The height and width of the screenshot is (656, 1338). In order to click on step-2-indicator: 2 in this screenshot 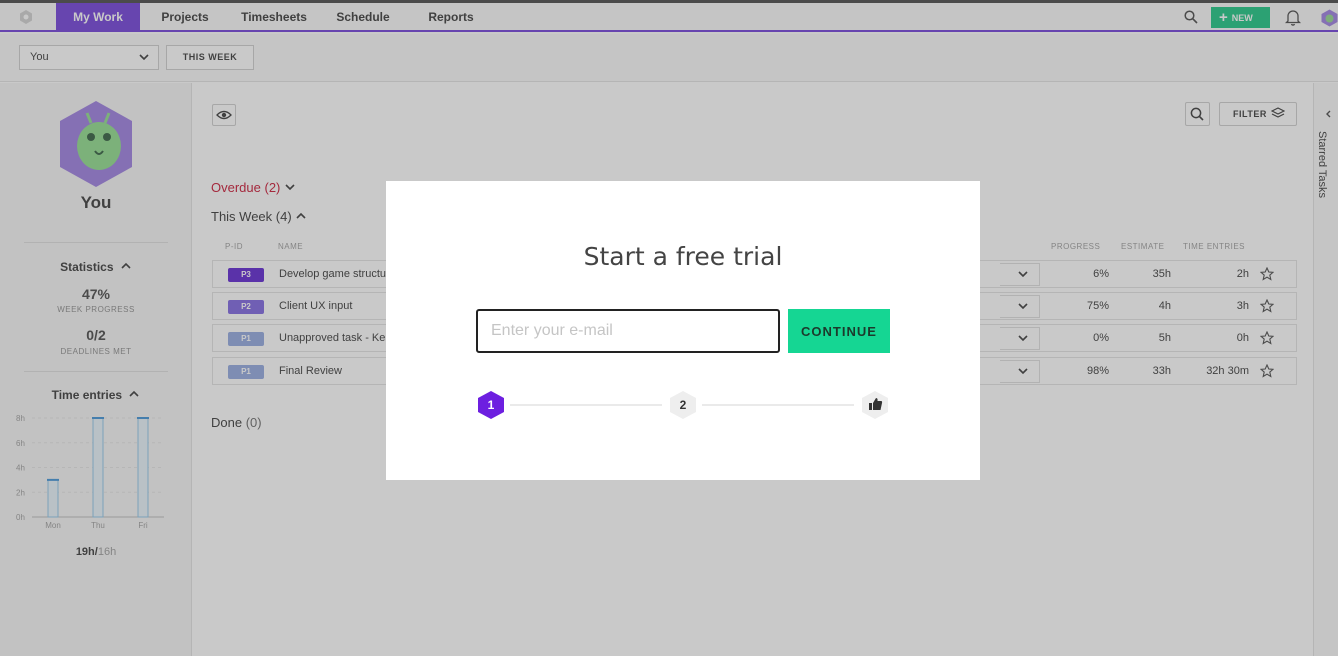, I will do `click(683, 406)`.